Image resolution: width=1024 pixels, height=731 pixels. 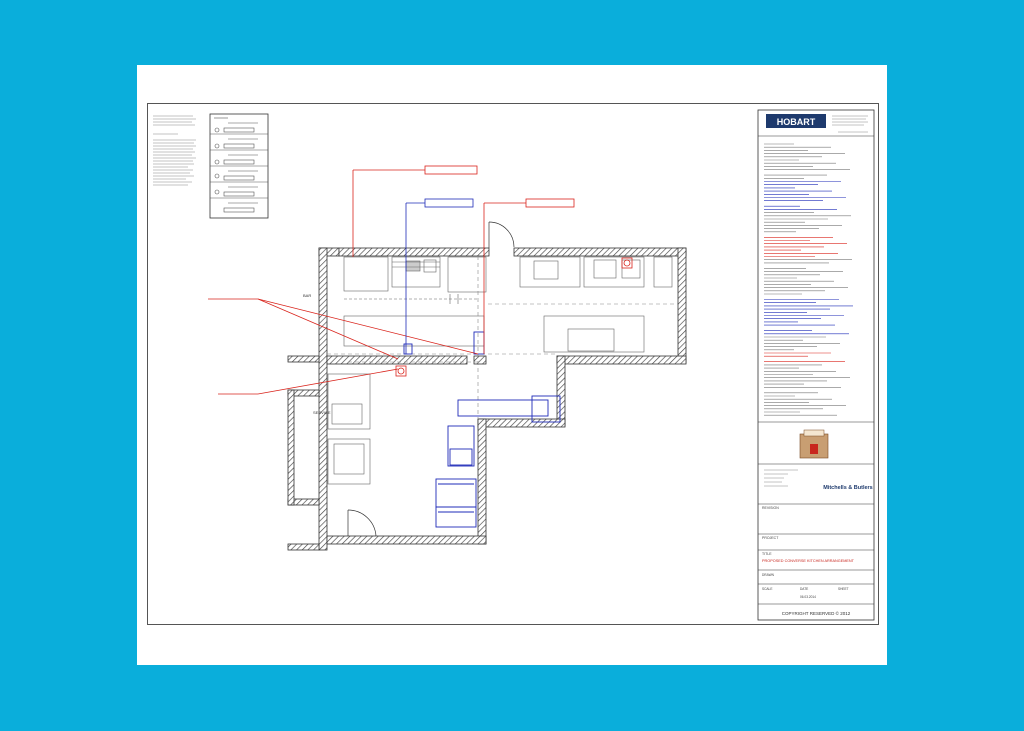 I want to click on revision-label: REVISION, so click(x=770, y=508).